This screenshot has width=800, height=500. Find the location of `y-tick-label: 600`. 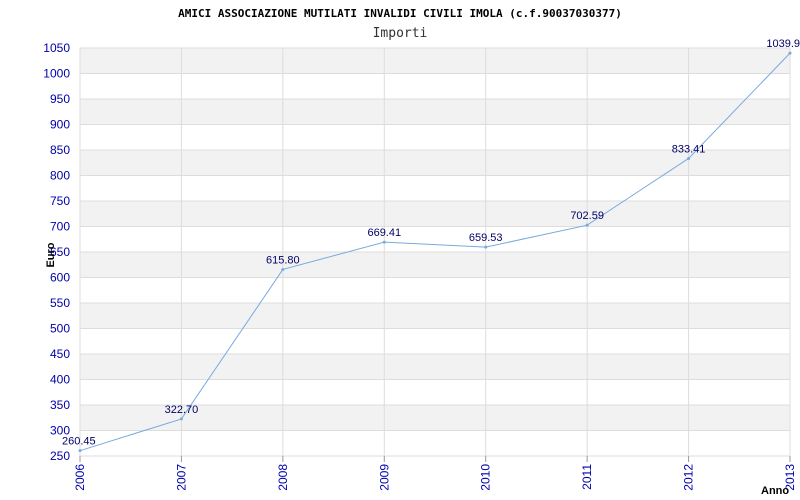

y-tick-label: 600 is located at coordinates (60, 278).